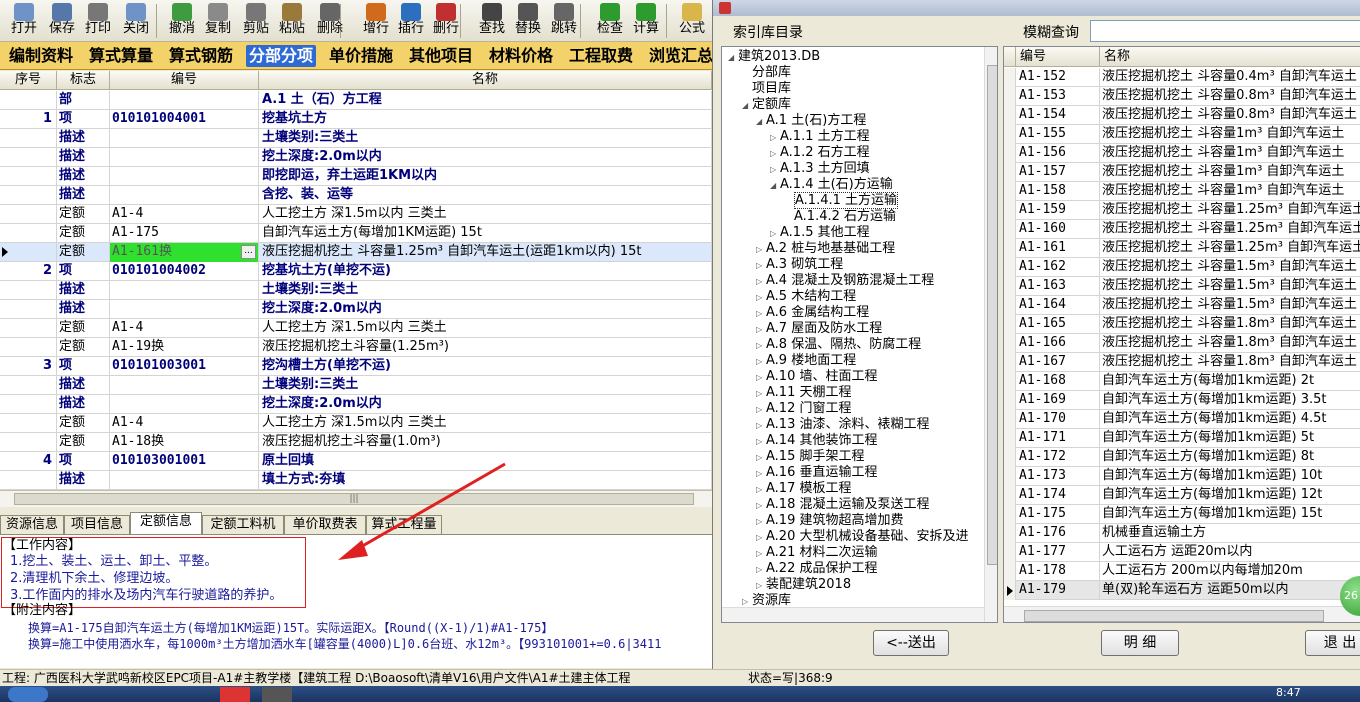  What do you see at coordinates (1182, 267) in the screenshot?
I see `list-row: A1-162 液压挖掘机挖土 斗容量1.5m³ 自卸汽车运土` at bounding box center [1182, 267].